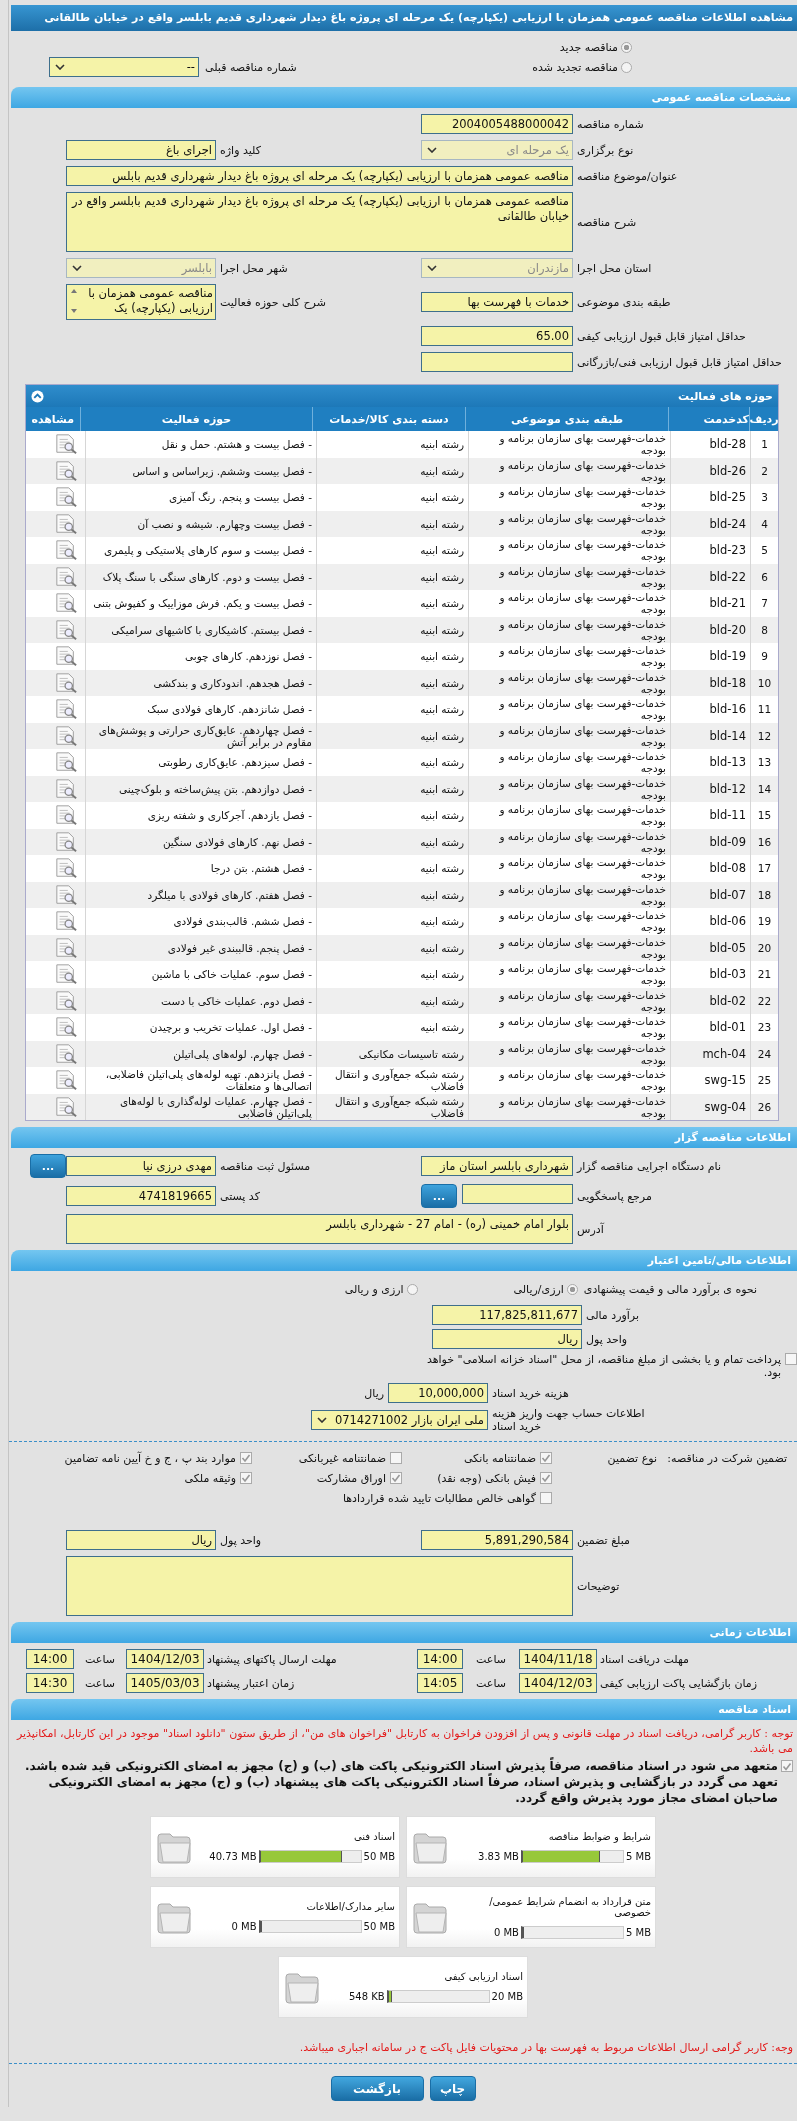 This screenshot has height=2121, width=797. Describe the element at coordinates (497, 124) in the screenshot. I see `text-field: 2004005488000042` at that location.